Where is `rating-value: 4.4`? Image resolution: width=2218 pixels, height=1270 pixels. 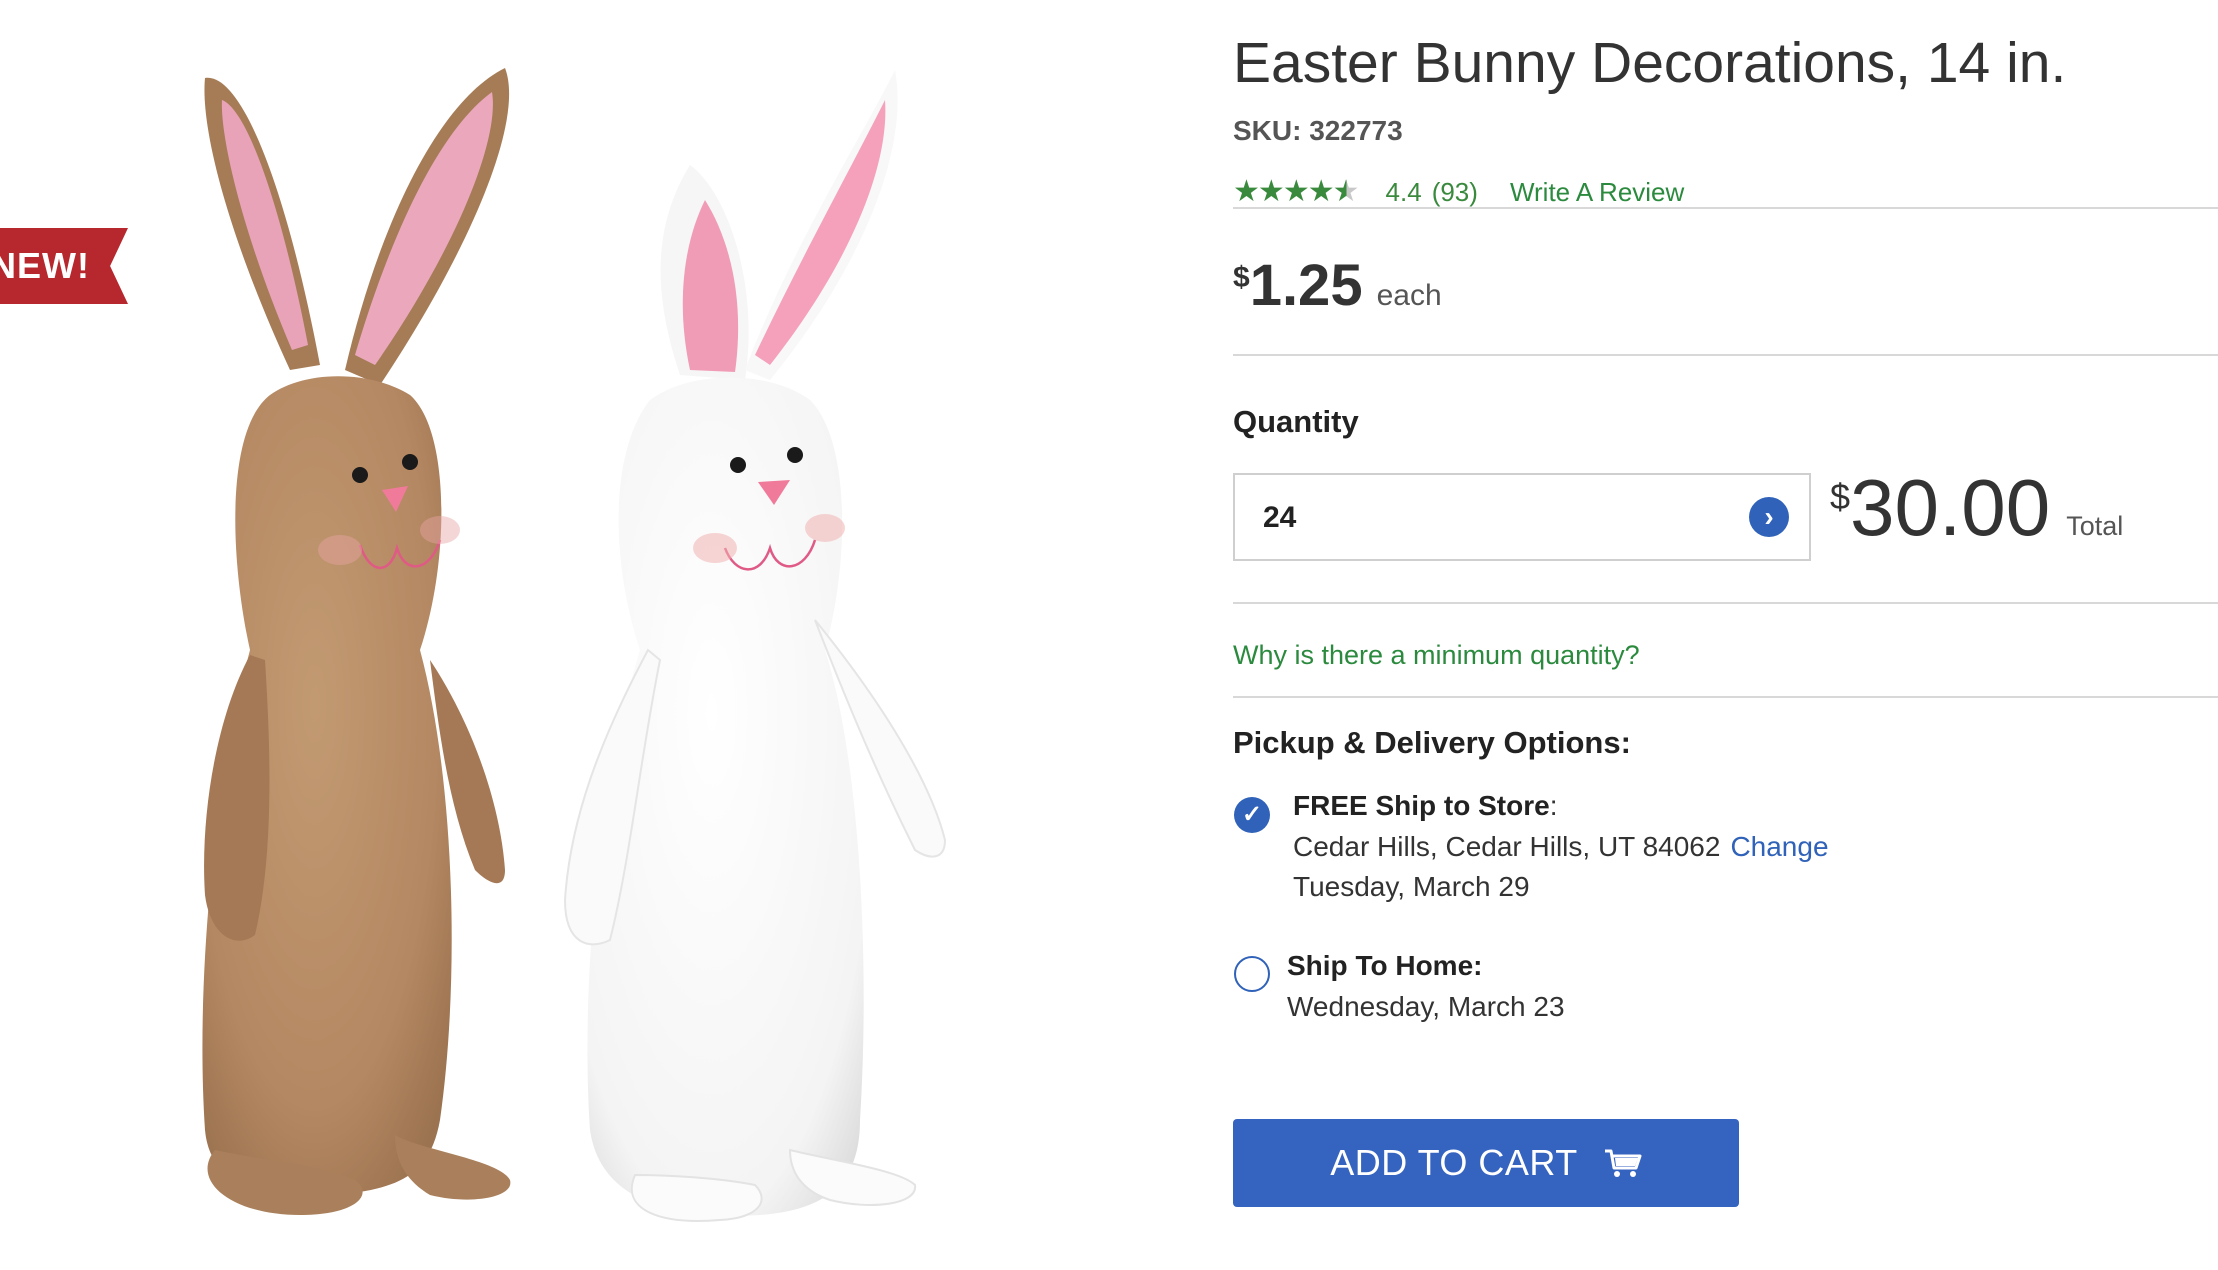 rating-value: 4.4 is located at coordinates (1404, 192).